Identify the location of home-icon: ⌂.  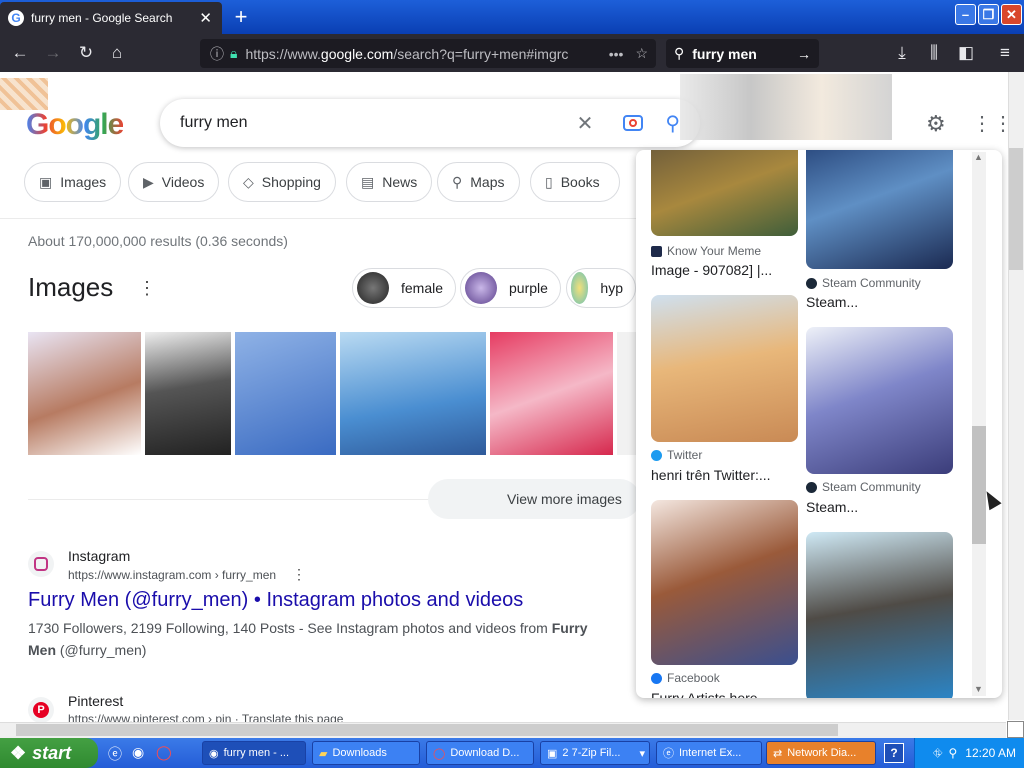
(117, 53).